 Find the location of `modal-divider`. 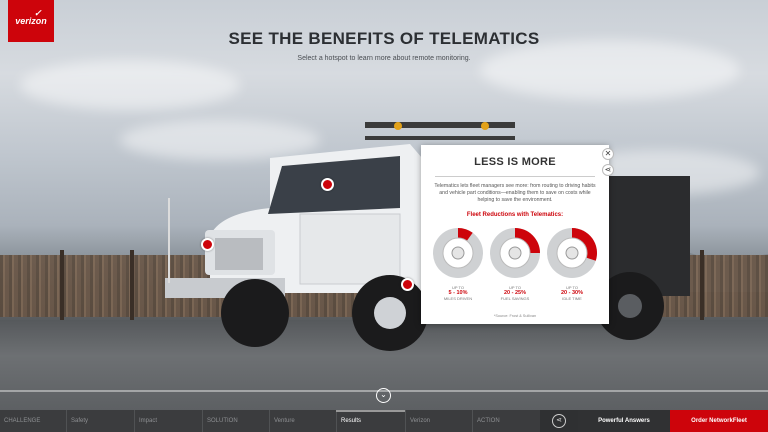

modal-divider is located at coordinates (515, 176).